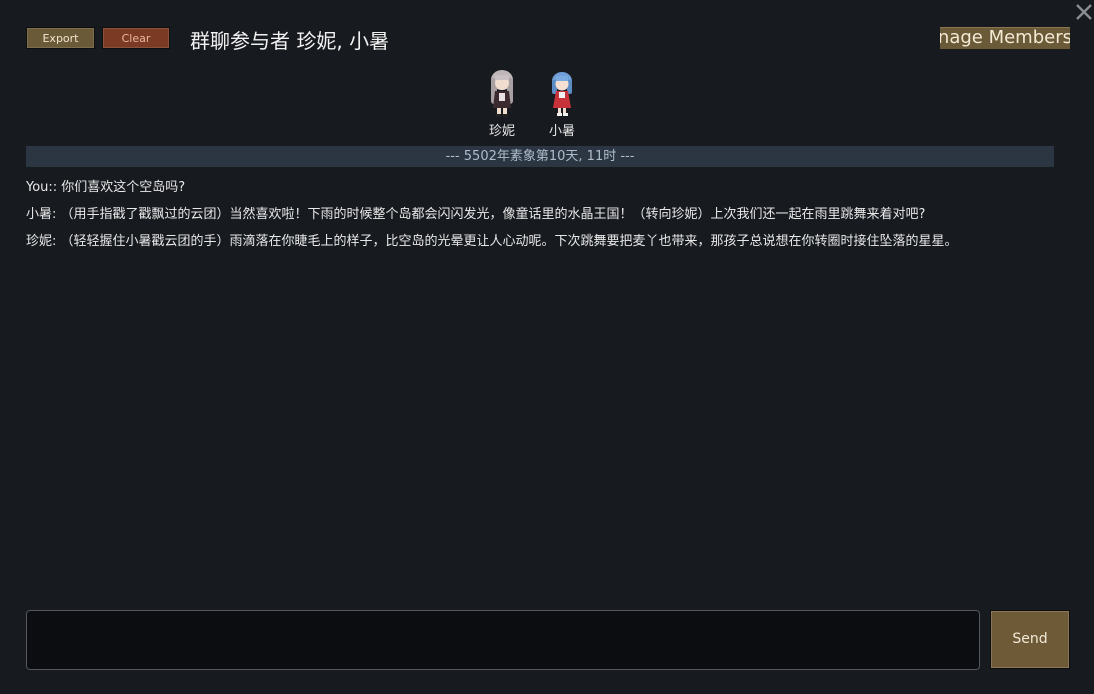 The width and height of the screenshot is (1094, 694). Describe the element at coordinates (136, 38) in the screenshot. I see `clear-button: Clear` at that location.